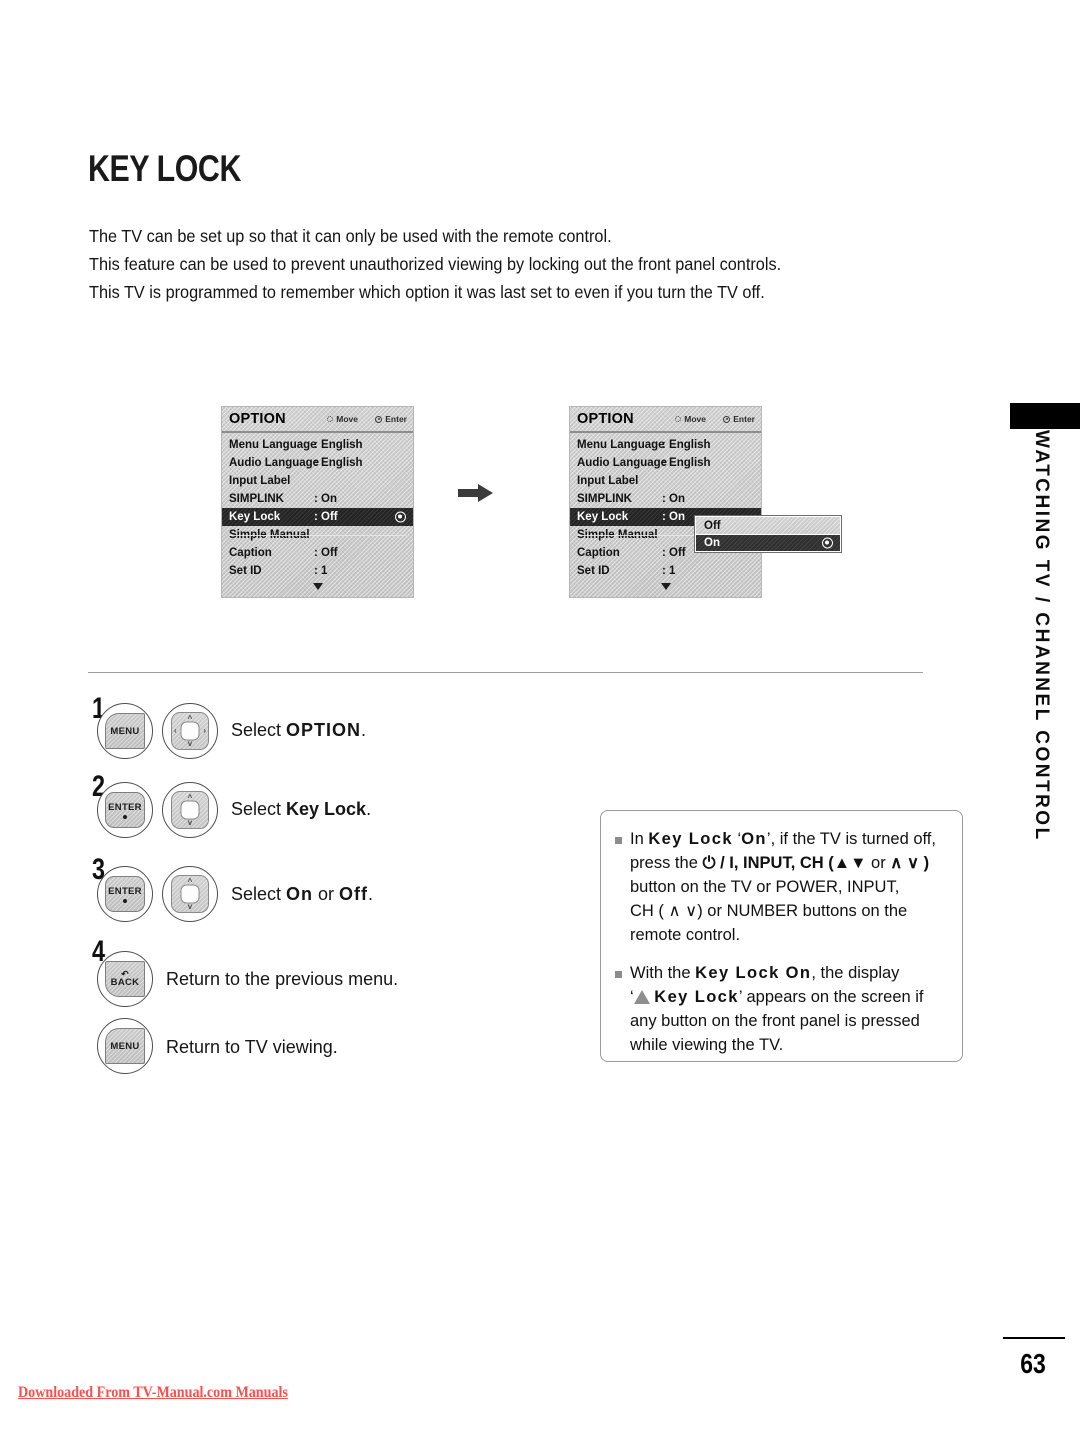  I want to click on osd-row-caption: Caption : Off, so click(317, 553).